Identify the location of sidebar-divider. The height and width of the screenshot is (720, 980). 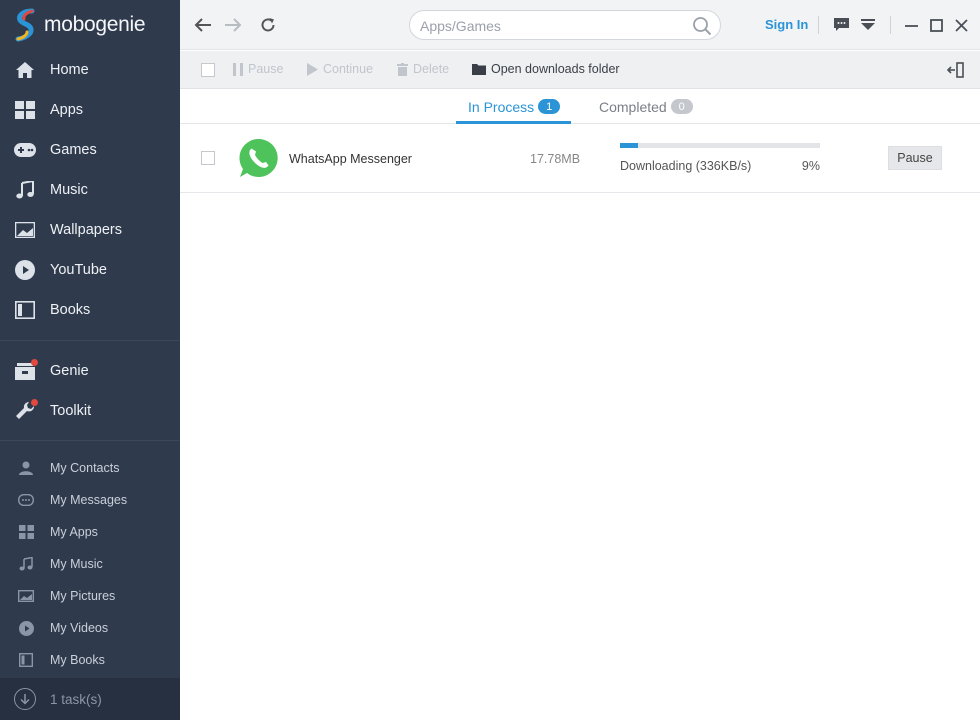
(90, 440).